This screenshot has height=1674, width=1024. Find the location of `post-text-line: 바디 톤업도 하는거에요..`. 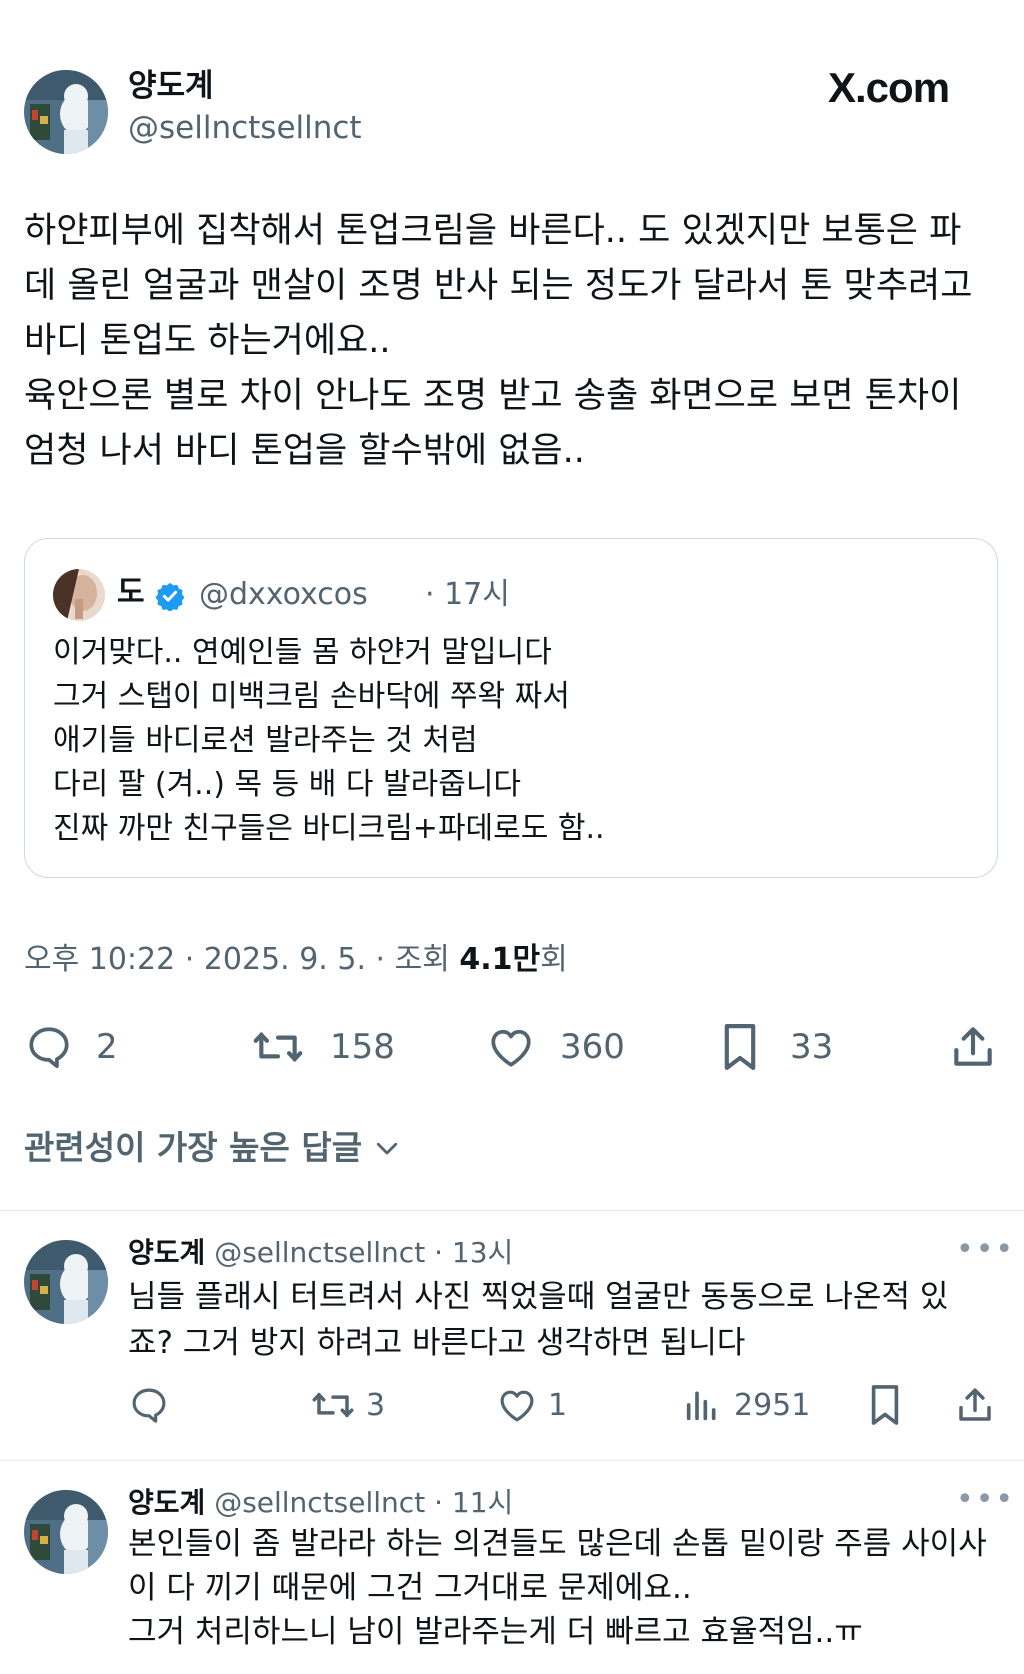

post-text-line: 바디 톤업도 하는거에요.. is located at coordinates (207, 341).